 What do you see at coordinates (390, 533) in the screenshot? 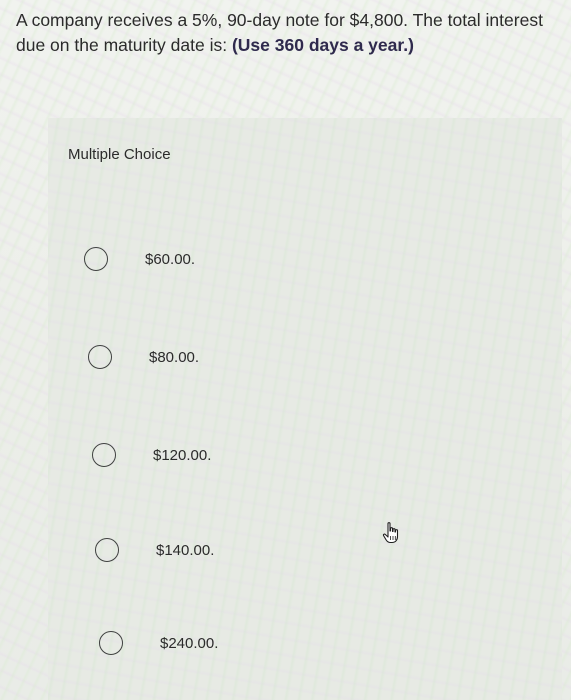
I see `hand-pointer-icon` at bounding box center [390, 533].